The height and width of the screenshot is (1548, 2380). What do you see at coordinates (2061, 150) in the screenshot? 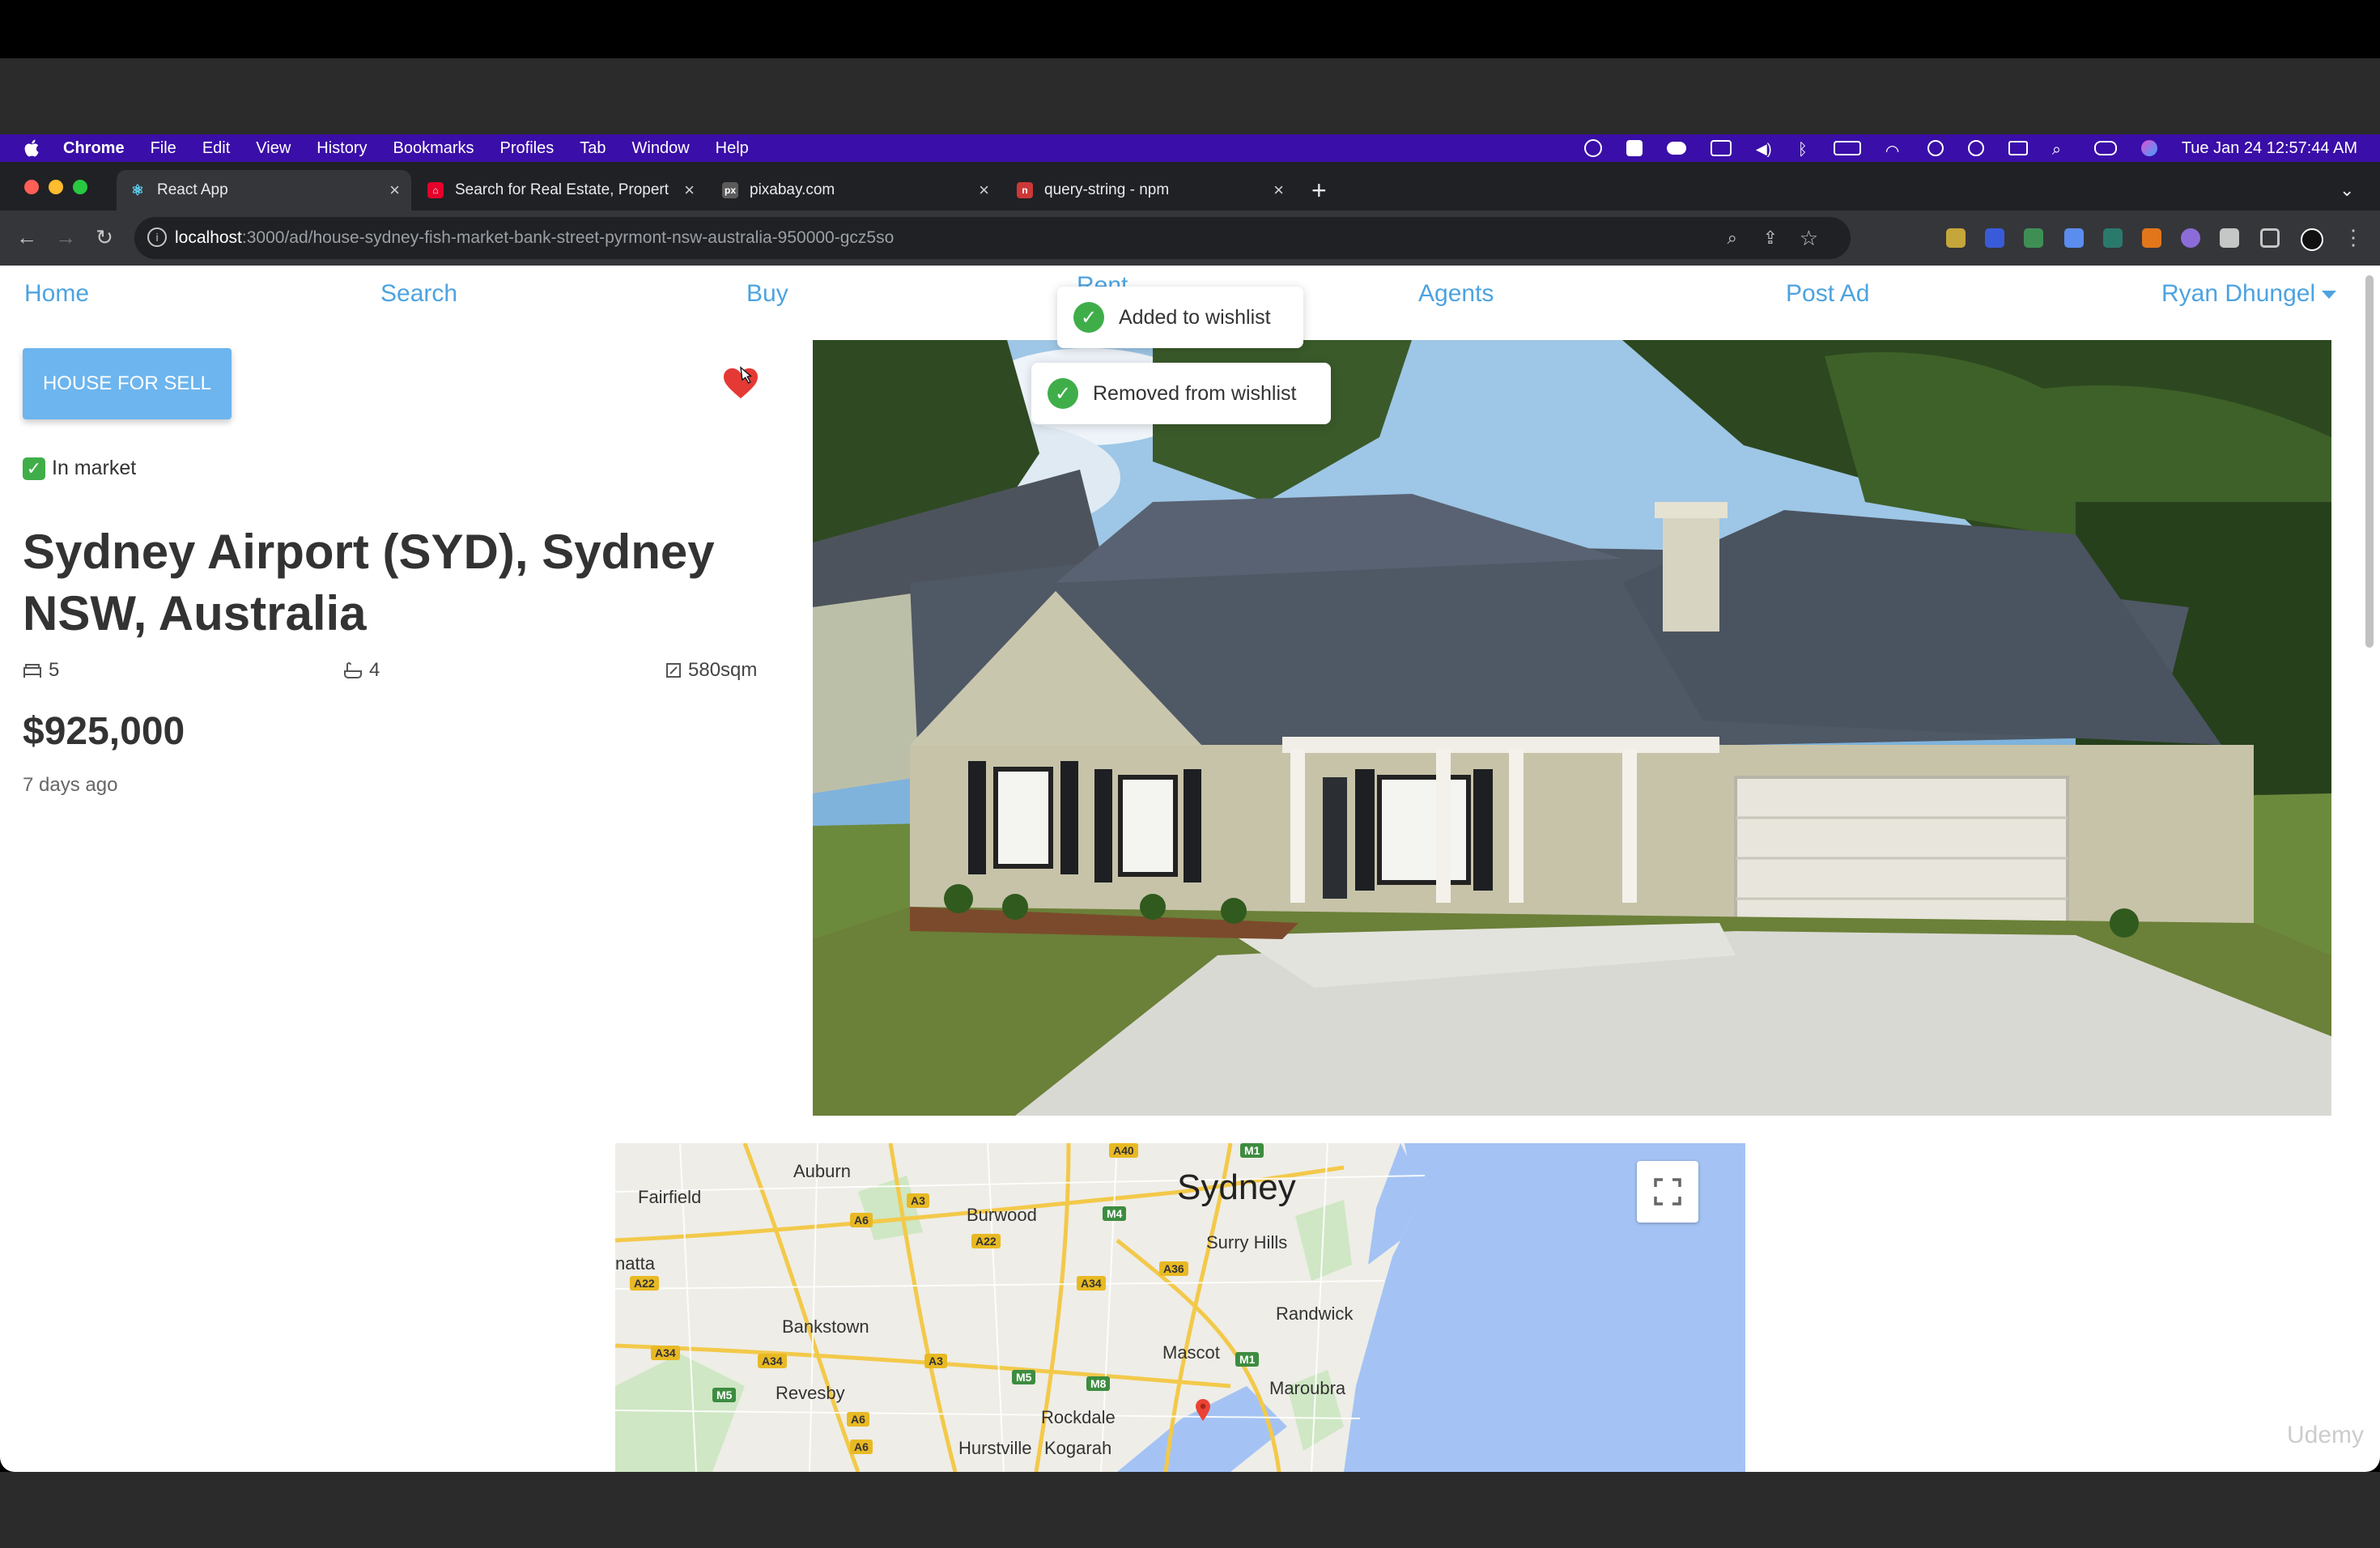
I see `spotlight-search-icon: ⌕` at bounding box center [2061, 150].